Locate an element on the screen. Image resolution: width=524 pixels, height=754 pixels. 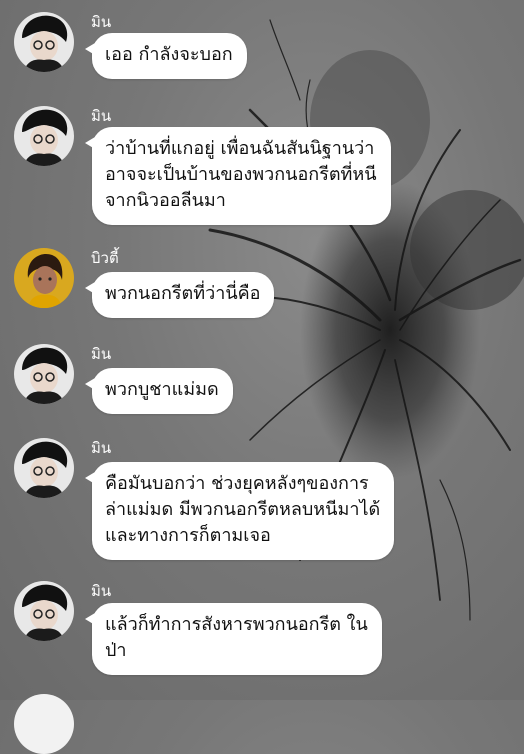
message-bubble: พวกนอกรีตที่ว่านี่คือ is located at coordinates (179, 295).